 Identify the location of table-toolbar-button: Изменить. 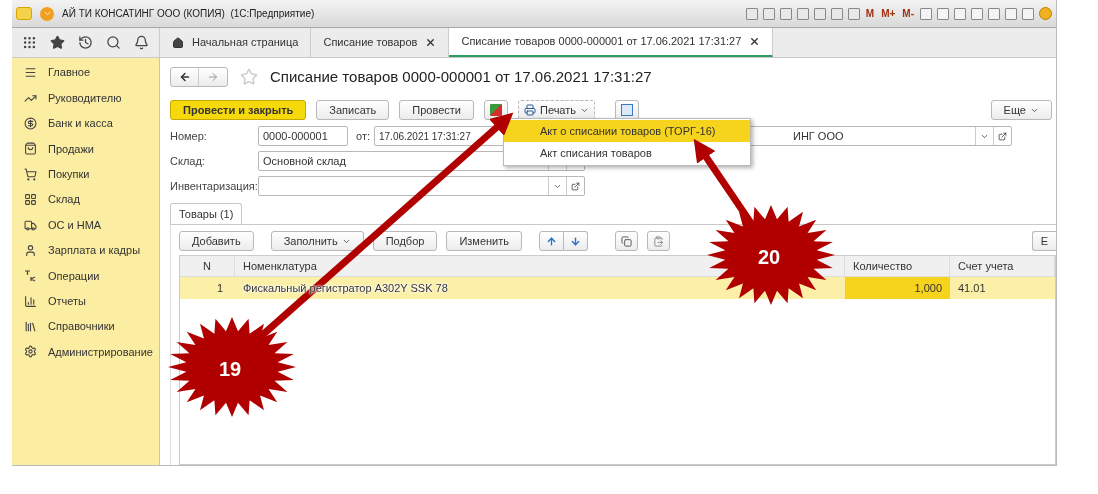
(484, 241).